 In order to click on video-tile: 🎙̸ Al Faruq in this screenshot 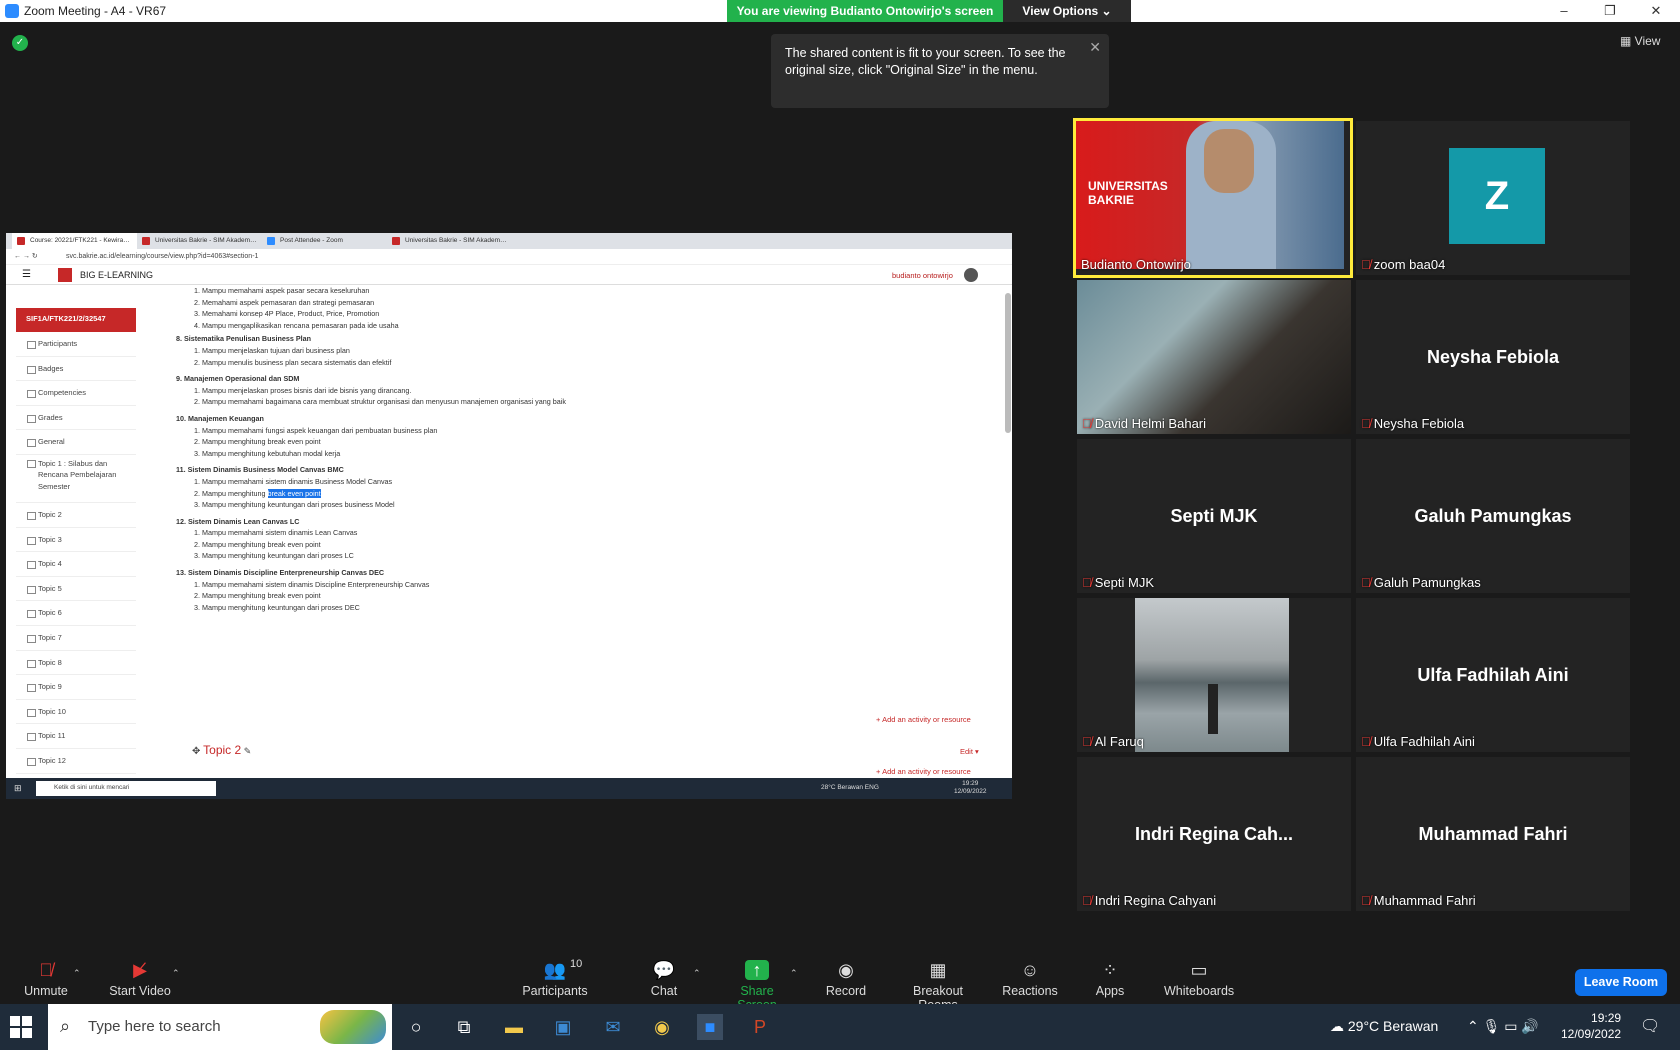, I will do `click(1214, 675)`.